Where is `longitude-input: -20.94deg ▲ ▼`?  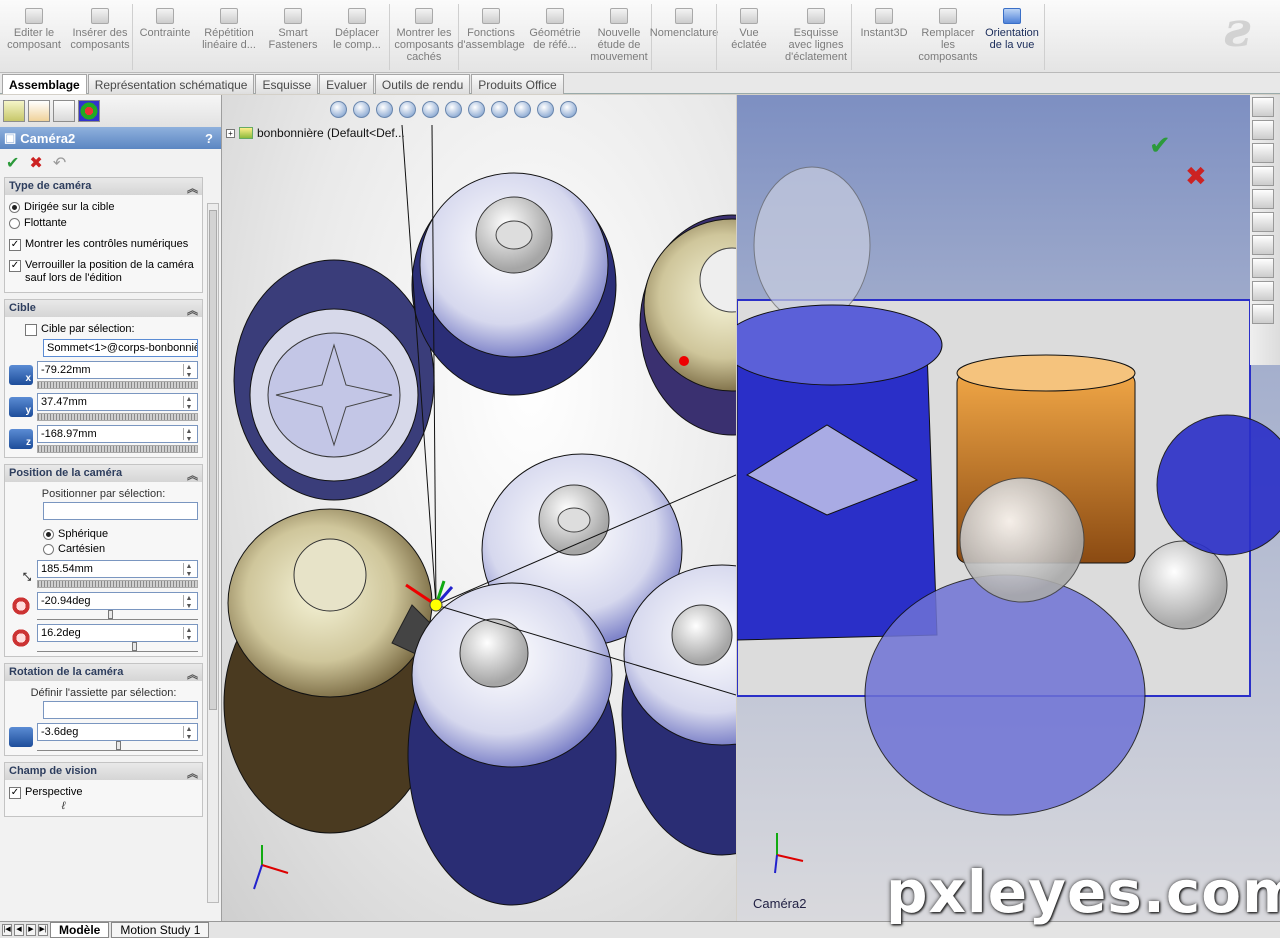
longitude-input: -20.94deg ▲ ▼ is located at coordinates (117, 601).